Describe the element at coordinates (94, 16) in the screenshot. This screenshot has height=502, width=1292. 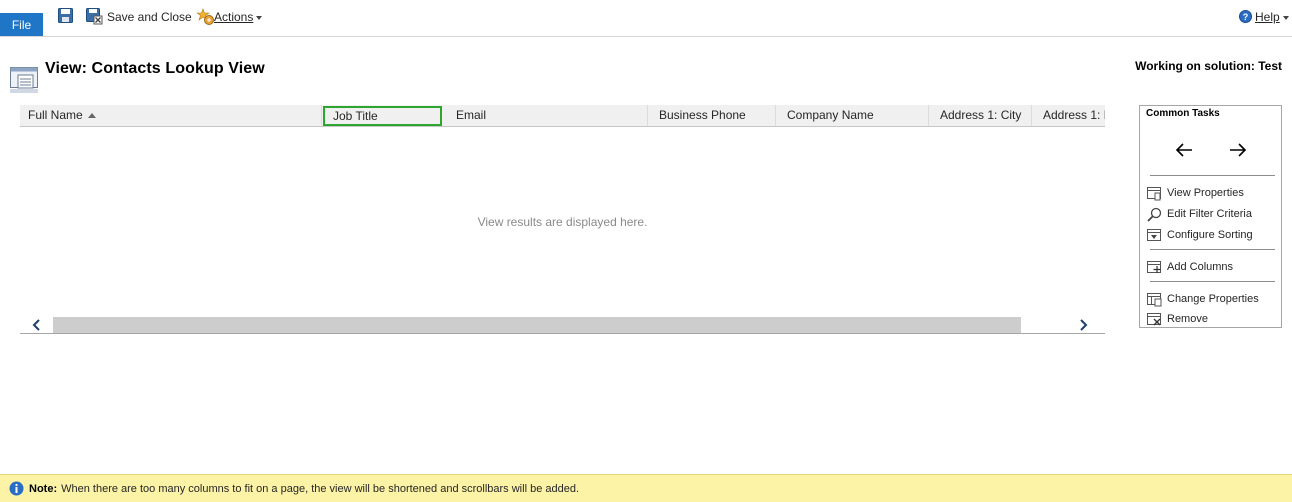
I see `save-close-icon` at that location.